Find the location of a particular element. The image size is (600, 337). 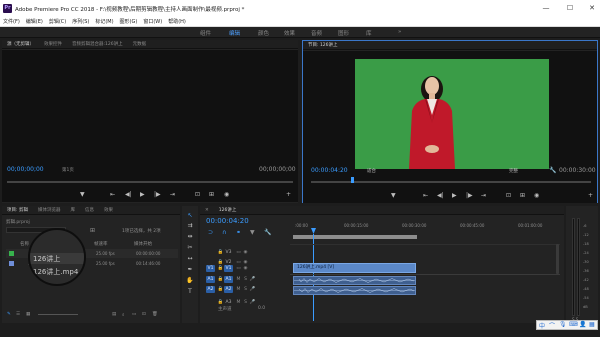

extract-icon: ⊞ is located at coordinates (522, 195).